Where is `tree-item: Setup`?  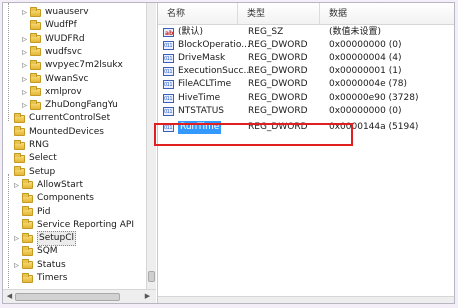 tree-item: Setup is located at coordinates (30, 172).